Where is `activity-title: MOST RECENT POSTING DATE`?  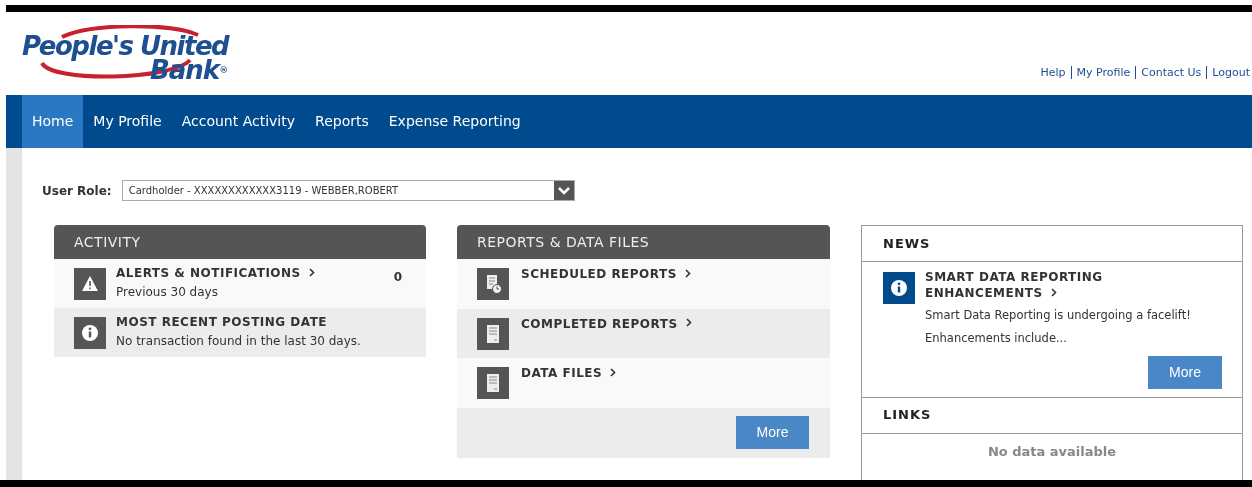 activity-title: MOST RECENT POSTING DATE is located at coordinates (222, 322).